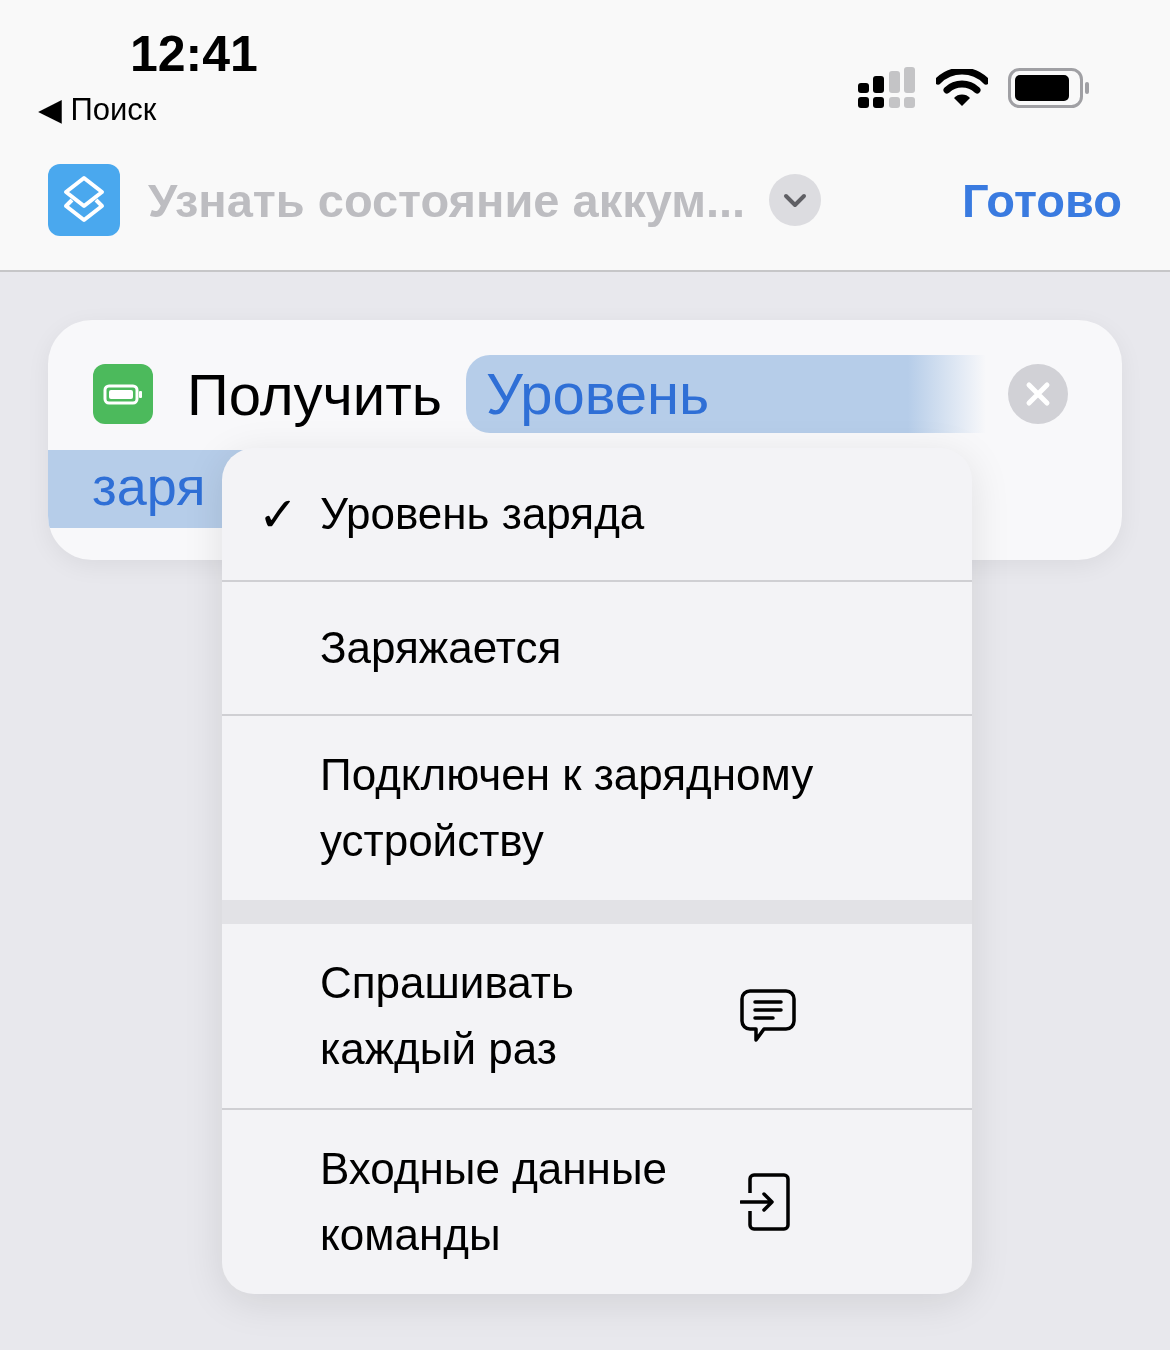  Describe the element at coordinates (148, 110) in the screenshot. I see `back-link: ◀ Поиск` at that location.